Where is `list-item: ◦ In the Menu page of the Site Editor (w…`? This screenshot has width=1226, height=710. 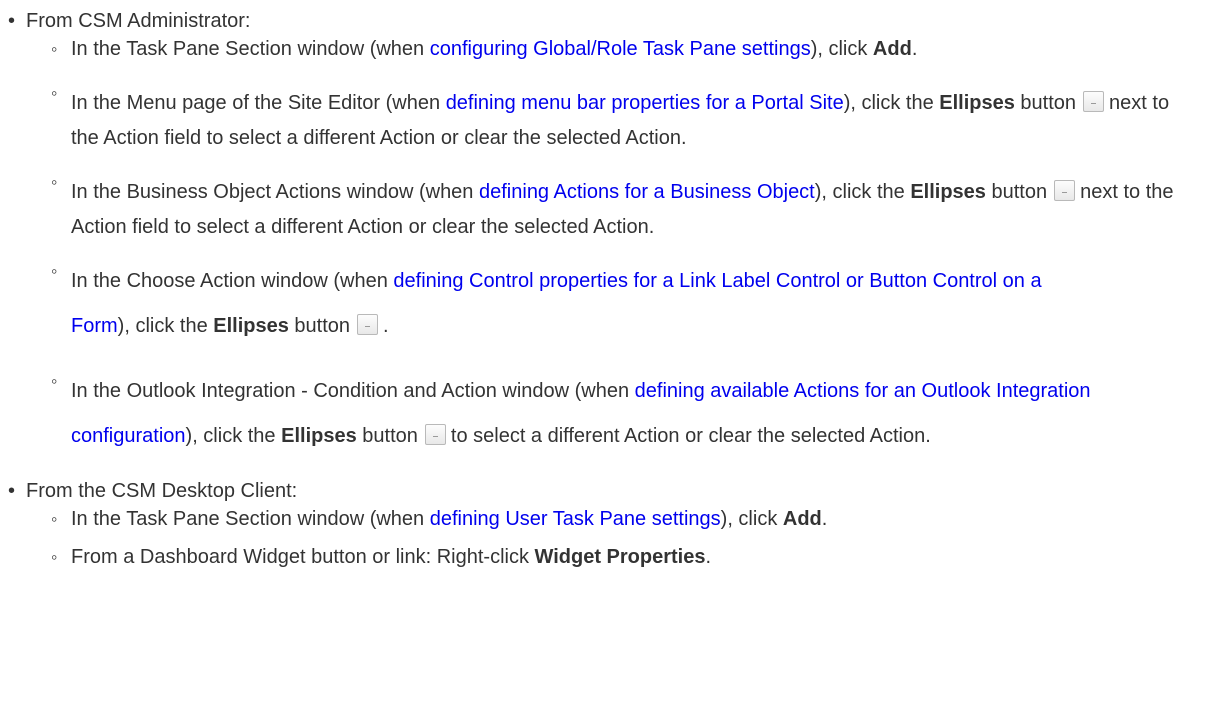
list-item: ◦ In the Menu page of the Site Editor (w… is located at coordinates (610, 116).